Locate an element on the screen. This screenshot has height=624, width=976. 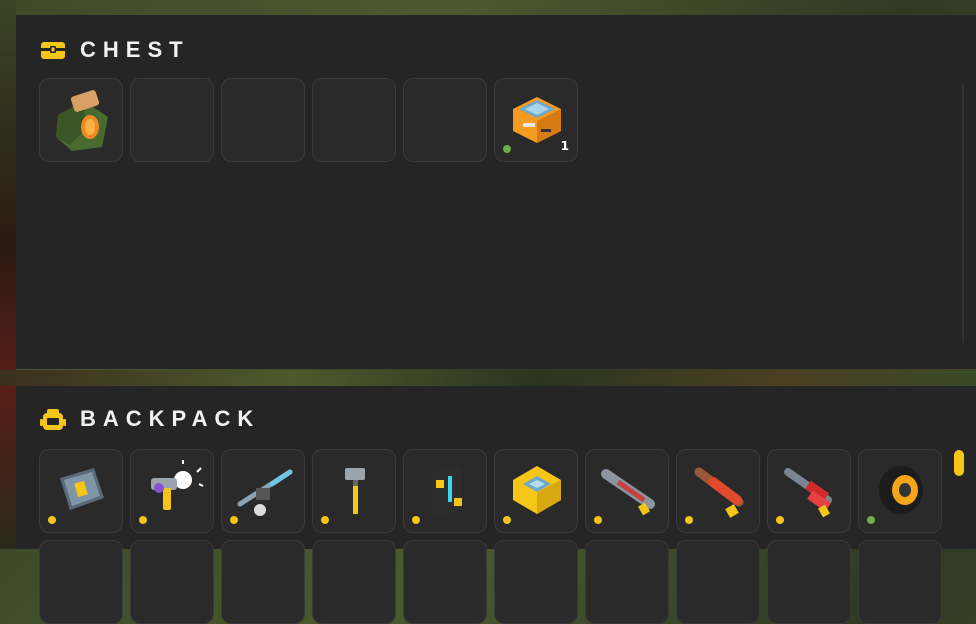
chest-slot-6: 1 is located at coordinates (536, 120).